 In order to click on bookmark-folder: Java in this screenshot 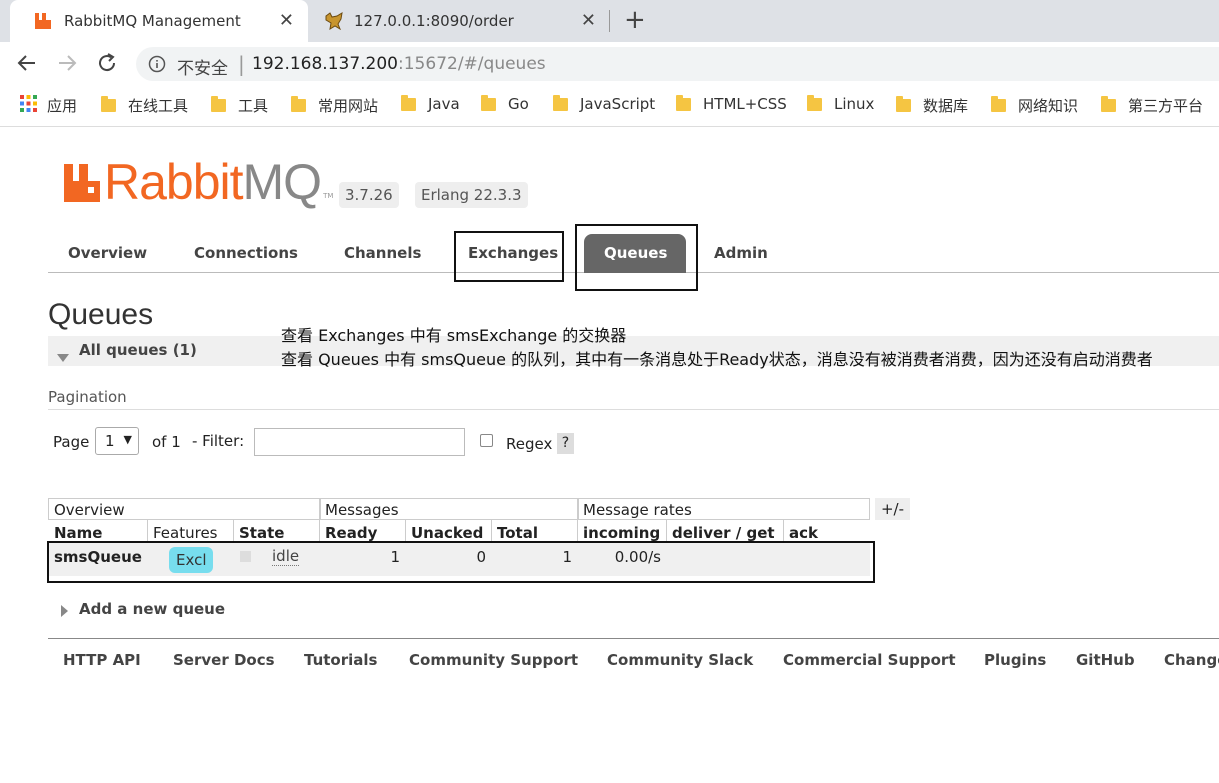, I will do `click(430, 103)`.